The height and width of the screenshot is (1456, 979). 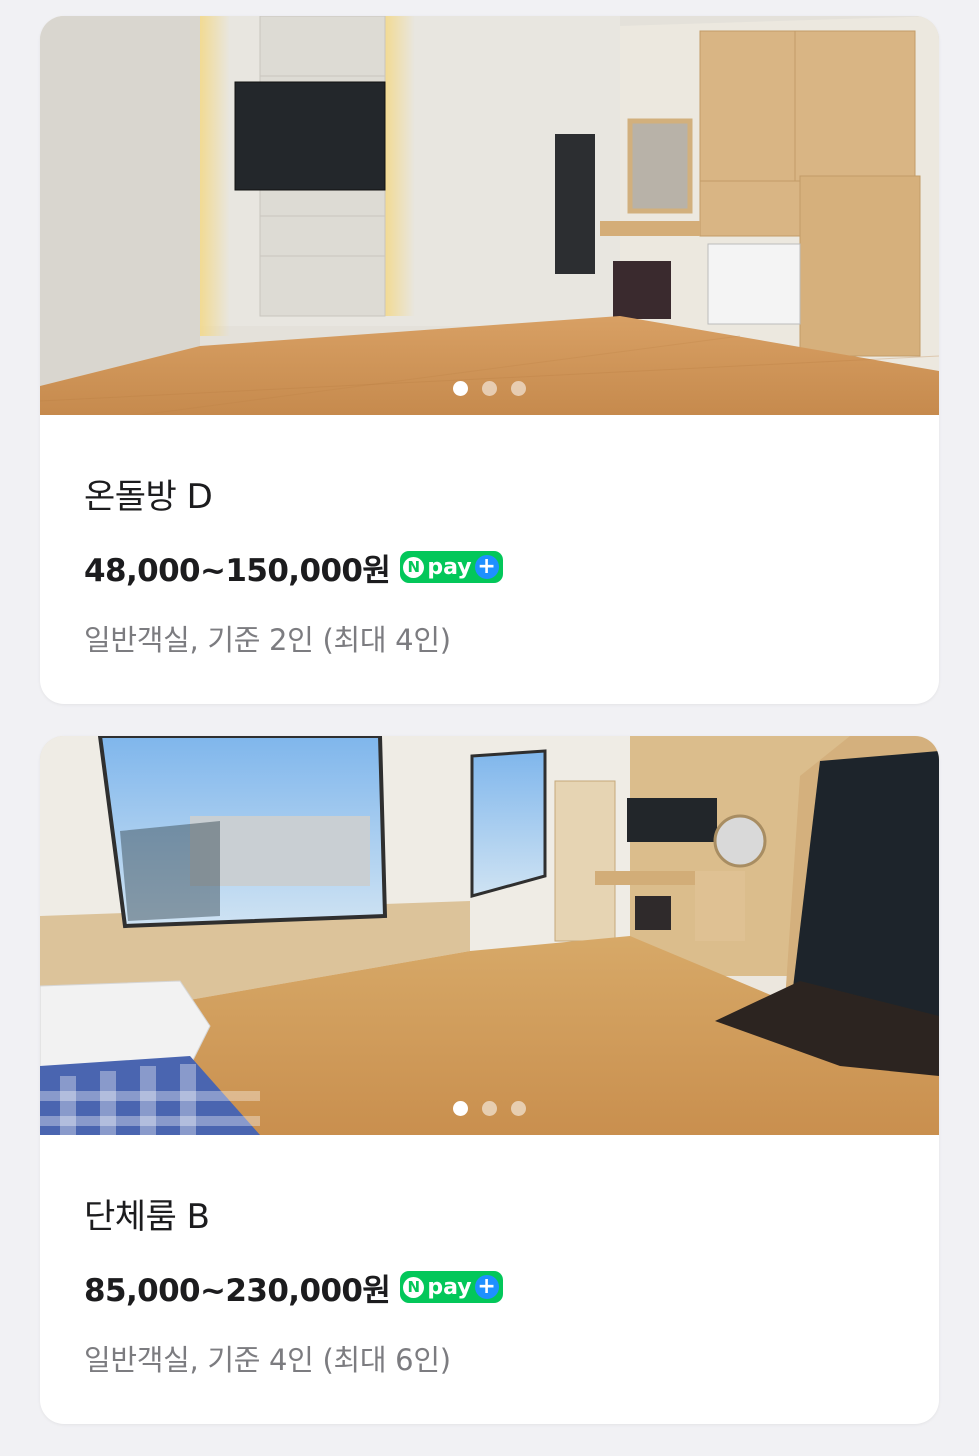 I want to click on room-name: 단체룸 B, so click(x=147, y=1217).